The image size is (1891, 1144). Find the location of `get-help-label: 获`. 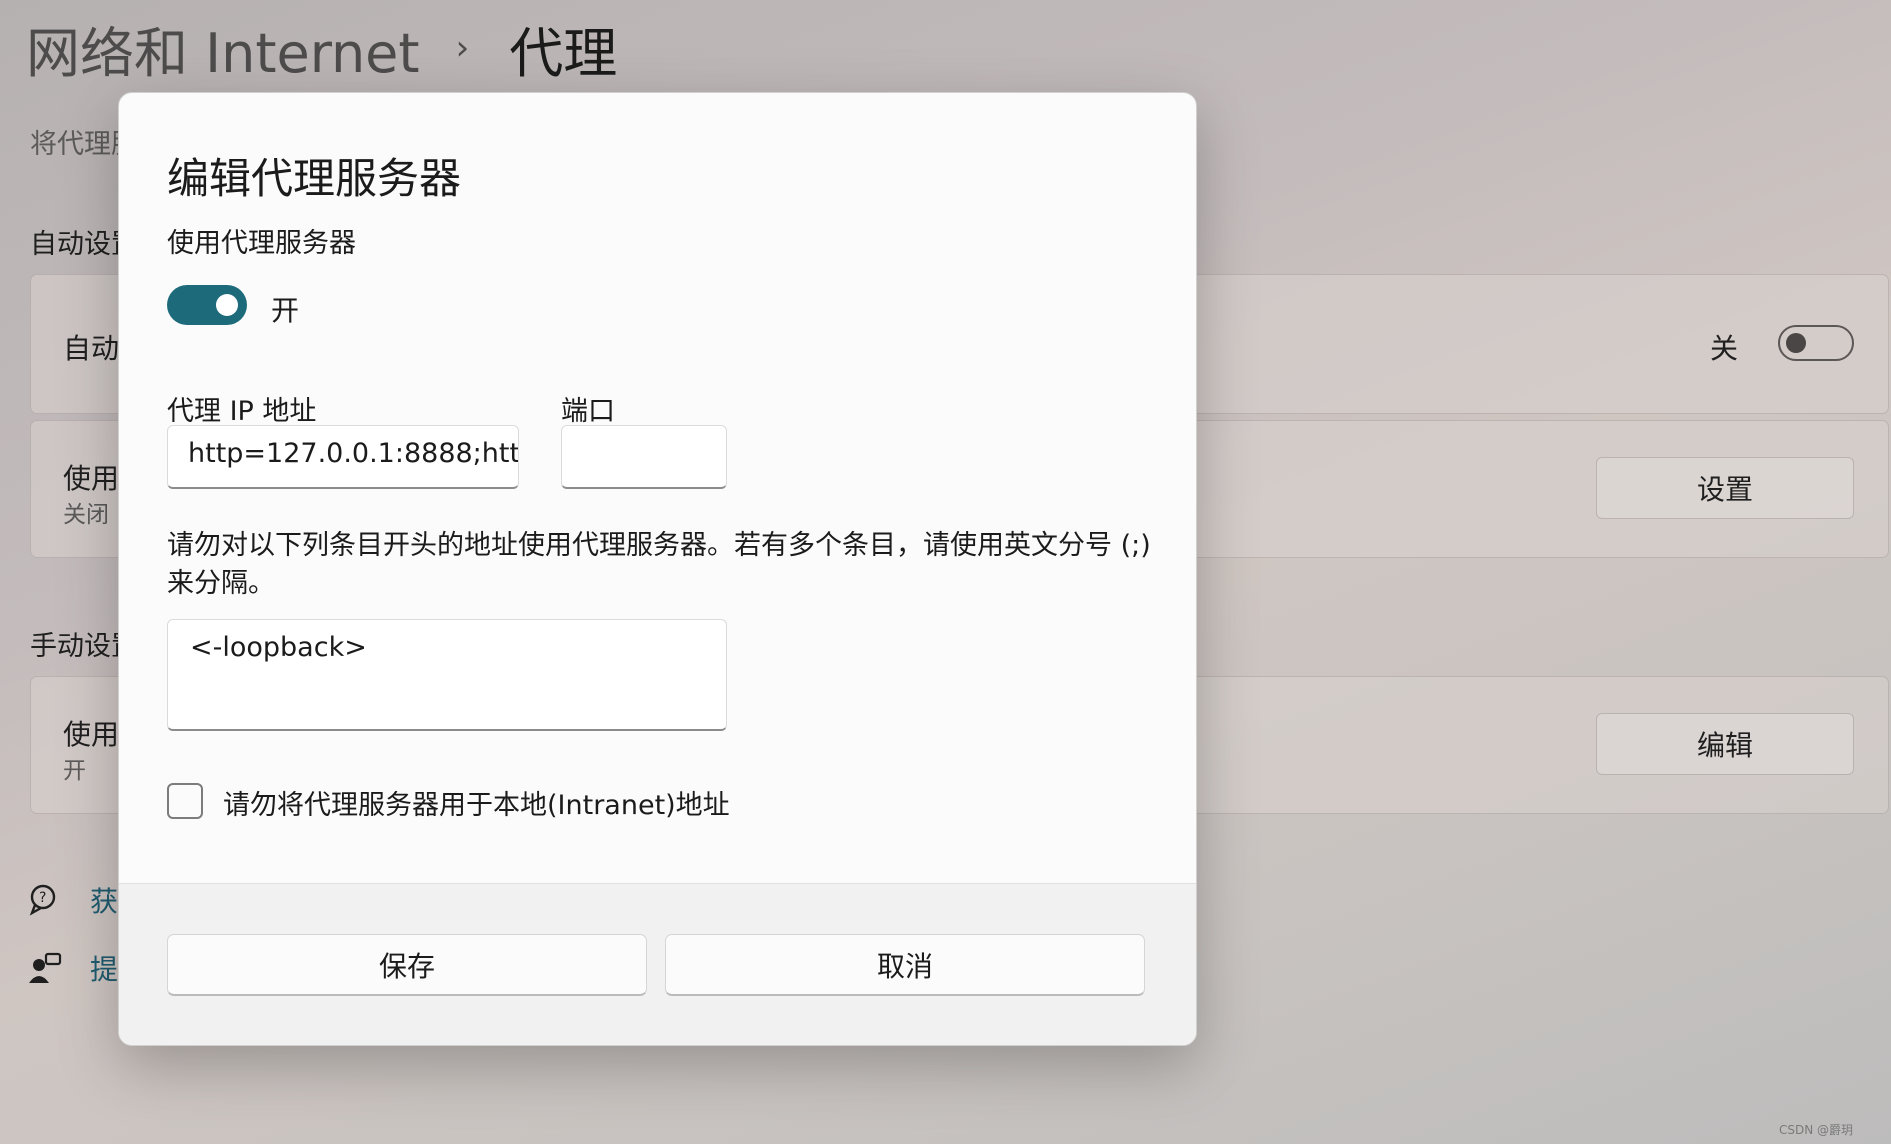

get-help-label: 获 is located at coordinates (104, 901).